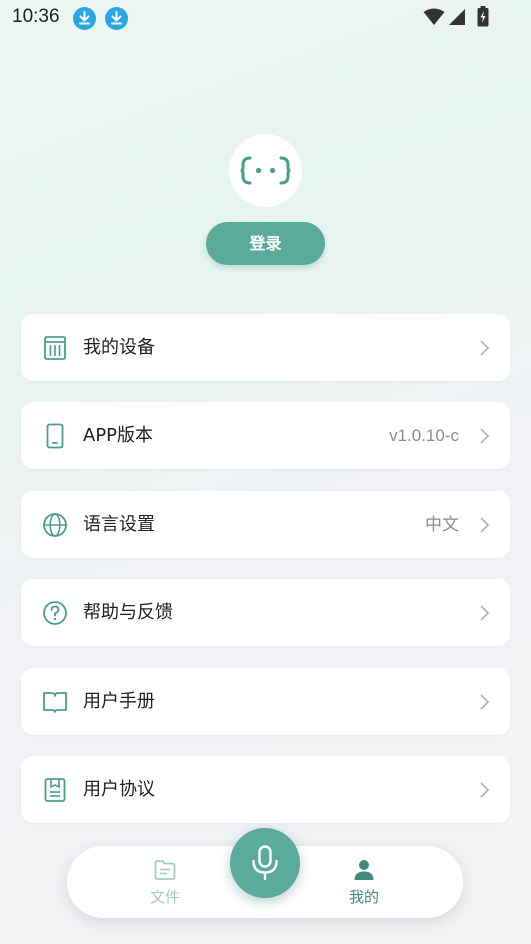  What do you see at coordinates (128, 612) in the screenshot?
I see `menu-label: 帮助与反馈` at bounding box center [128, 612].